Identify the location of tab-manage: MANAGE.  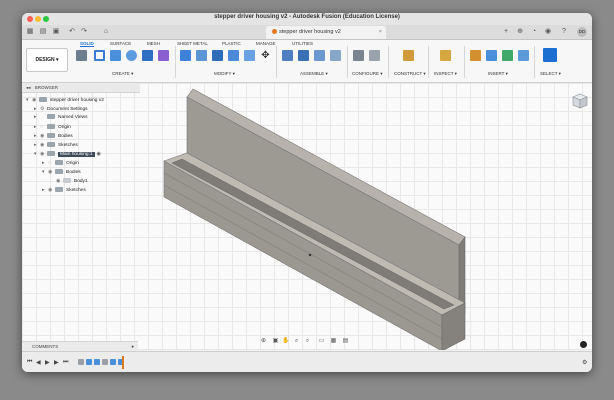
(266, 43).